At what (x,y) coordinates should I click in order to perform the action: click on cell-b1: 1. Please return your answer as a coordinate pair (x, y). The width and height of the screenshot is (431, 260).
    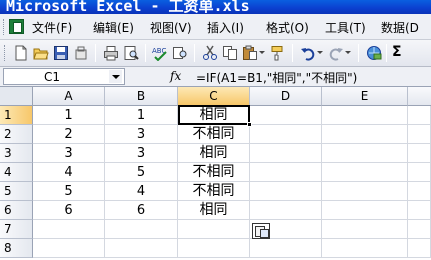
    Looking at the image, I should click on (141, 115).